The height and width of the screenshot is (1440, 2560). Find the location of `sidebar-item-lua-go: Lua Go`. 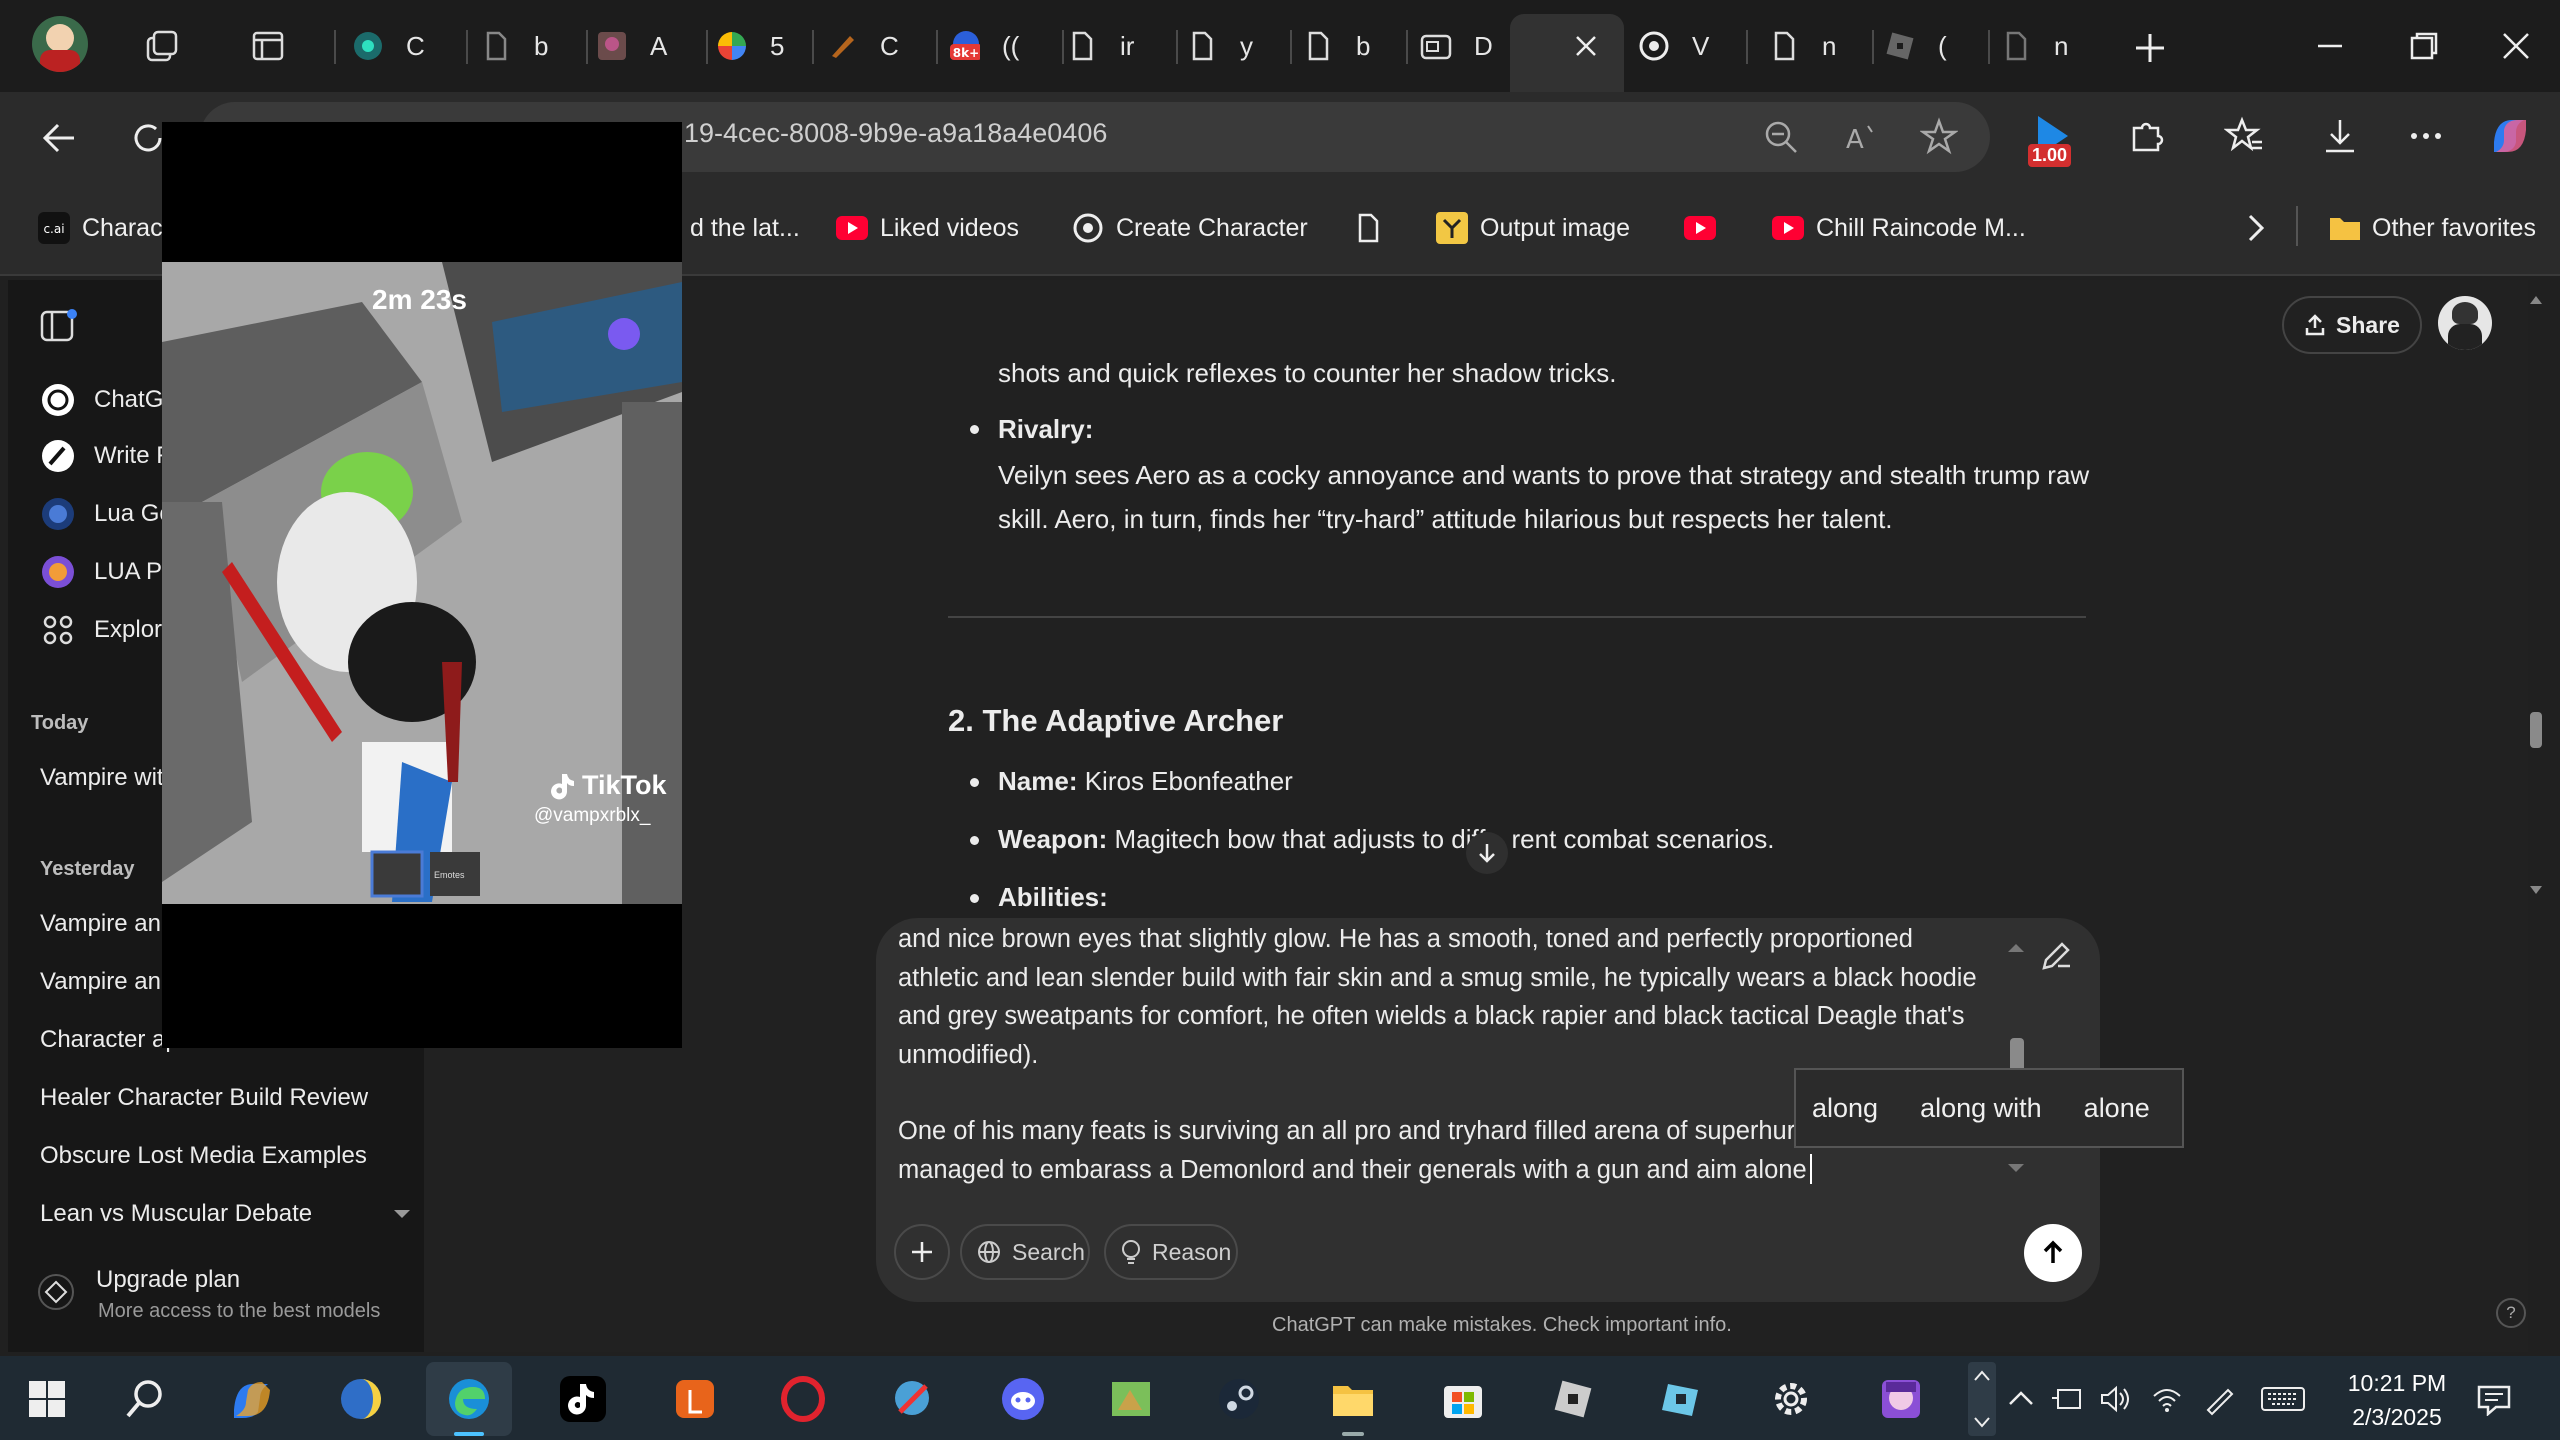

sidebar-item-lua-go: Lua Go is located at coordinates (133, 514).